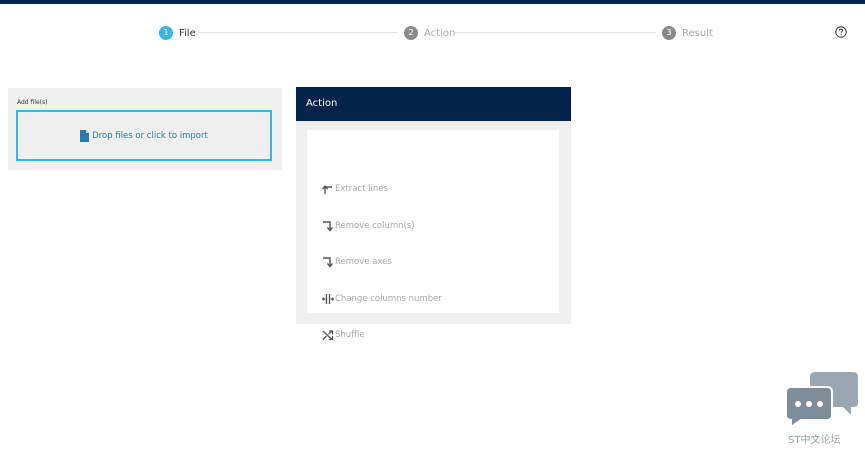  Describe the element at coordinates (841, 32) in the screenshot. I see `question-circle-icon` at that location.